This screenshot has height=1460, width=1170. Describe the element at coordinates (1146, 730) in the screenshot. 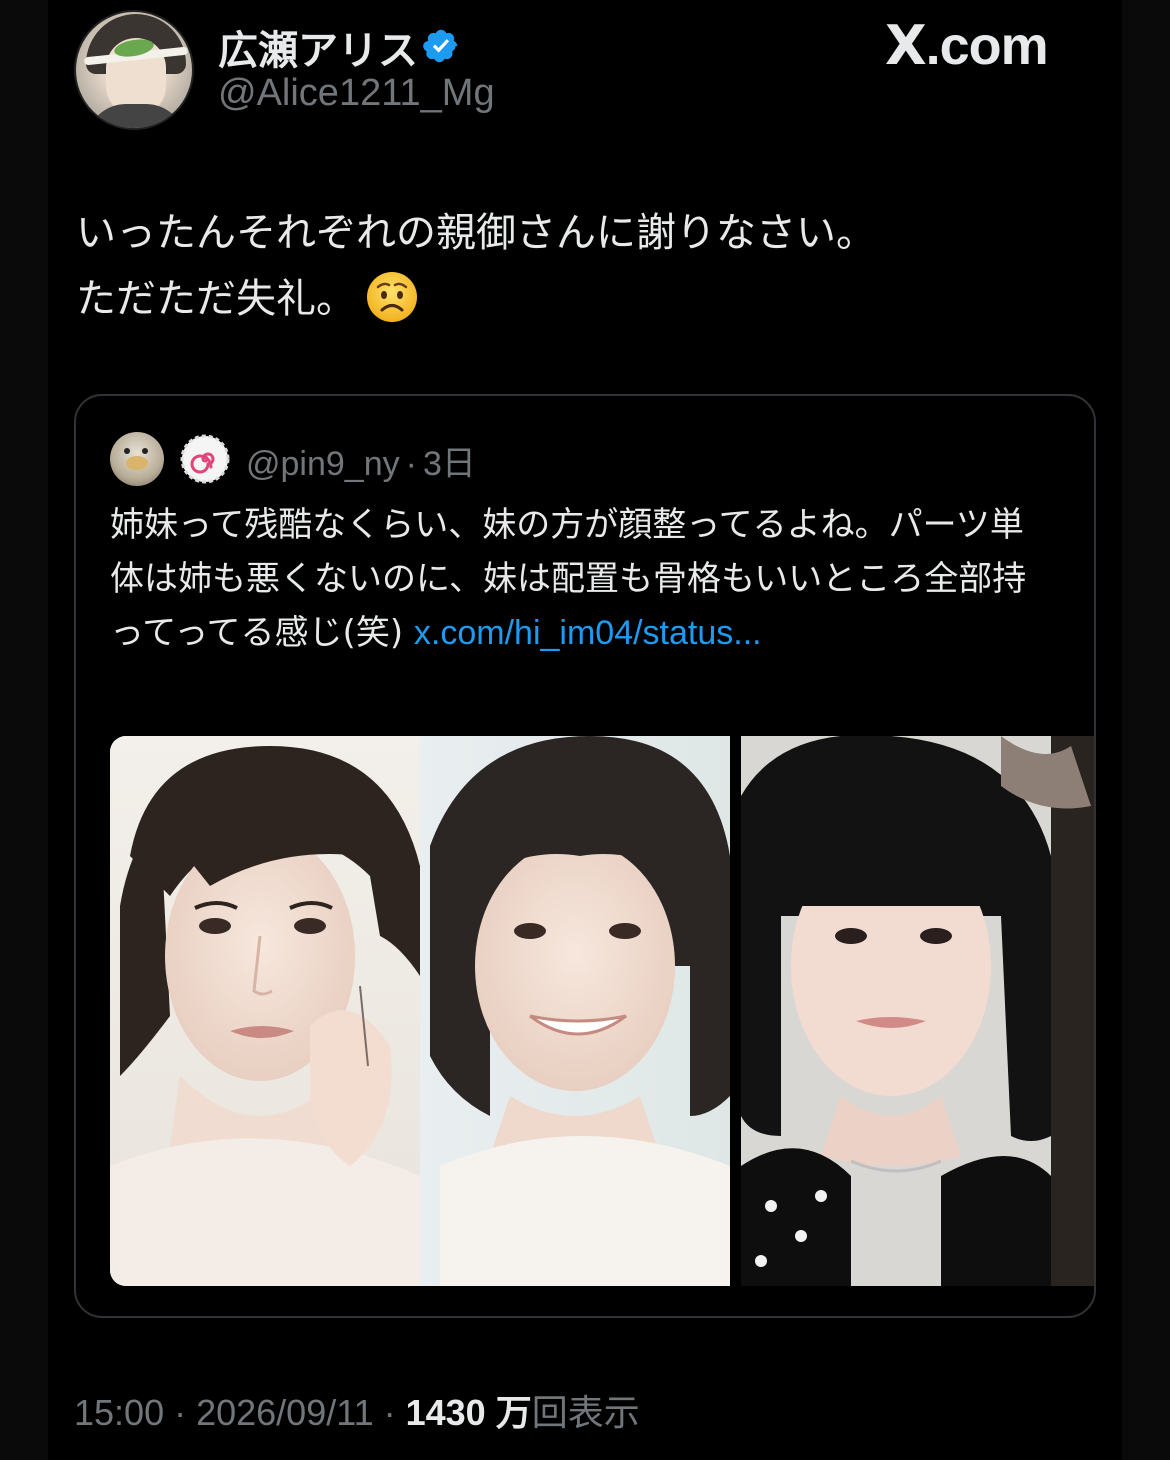

I see `right-backdrop` at that location.